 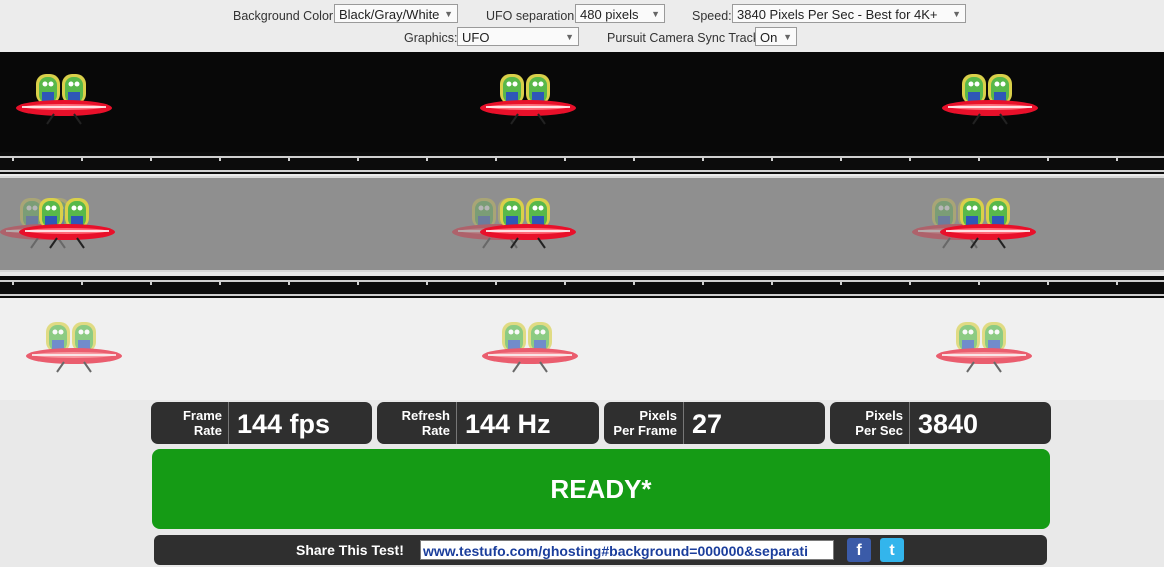 I want to click on ufo-separation-select: 480 pixels ▼, so click(x=620, y=13).